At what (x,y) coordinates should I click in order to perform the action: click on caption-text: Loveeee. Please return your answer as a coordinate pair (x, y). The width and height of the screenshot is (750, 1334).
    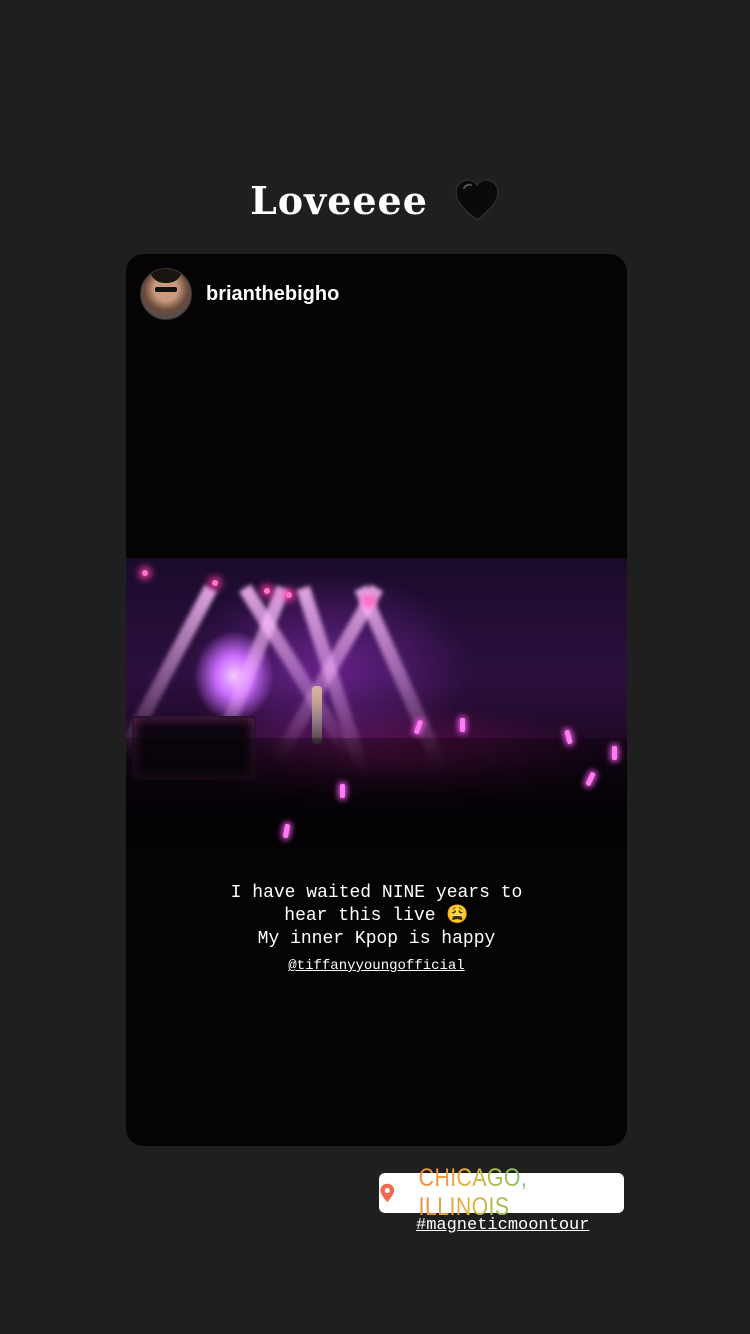
    Looking at the image, I should click on (339, 200).